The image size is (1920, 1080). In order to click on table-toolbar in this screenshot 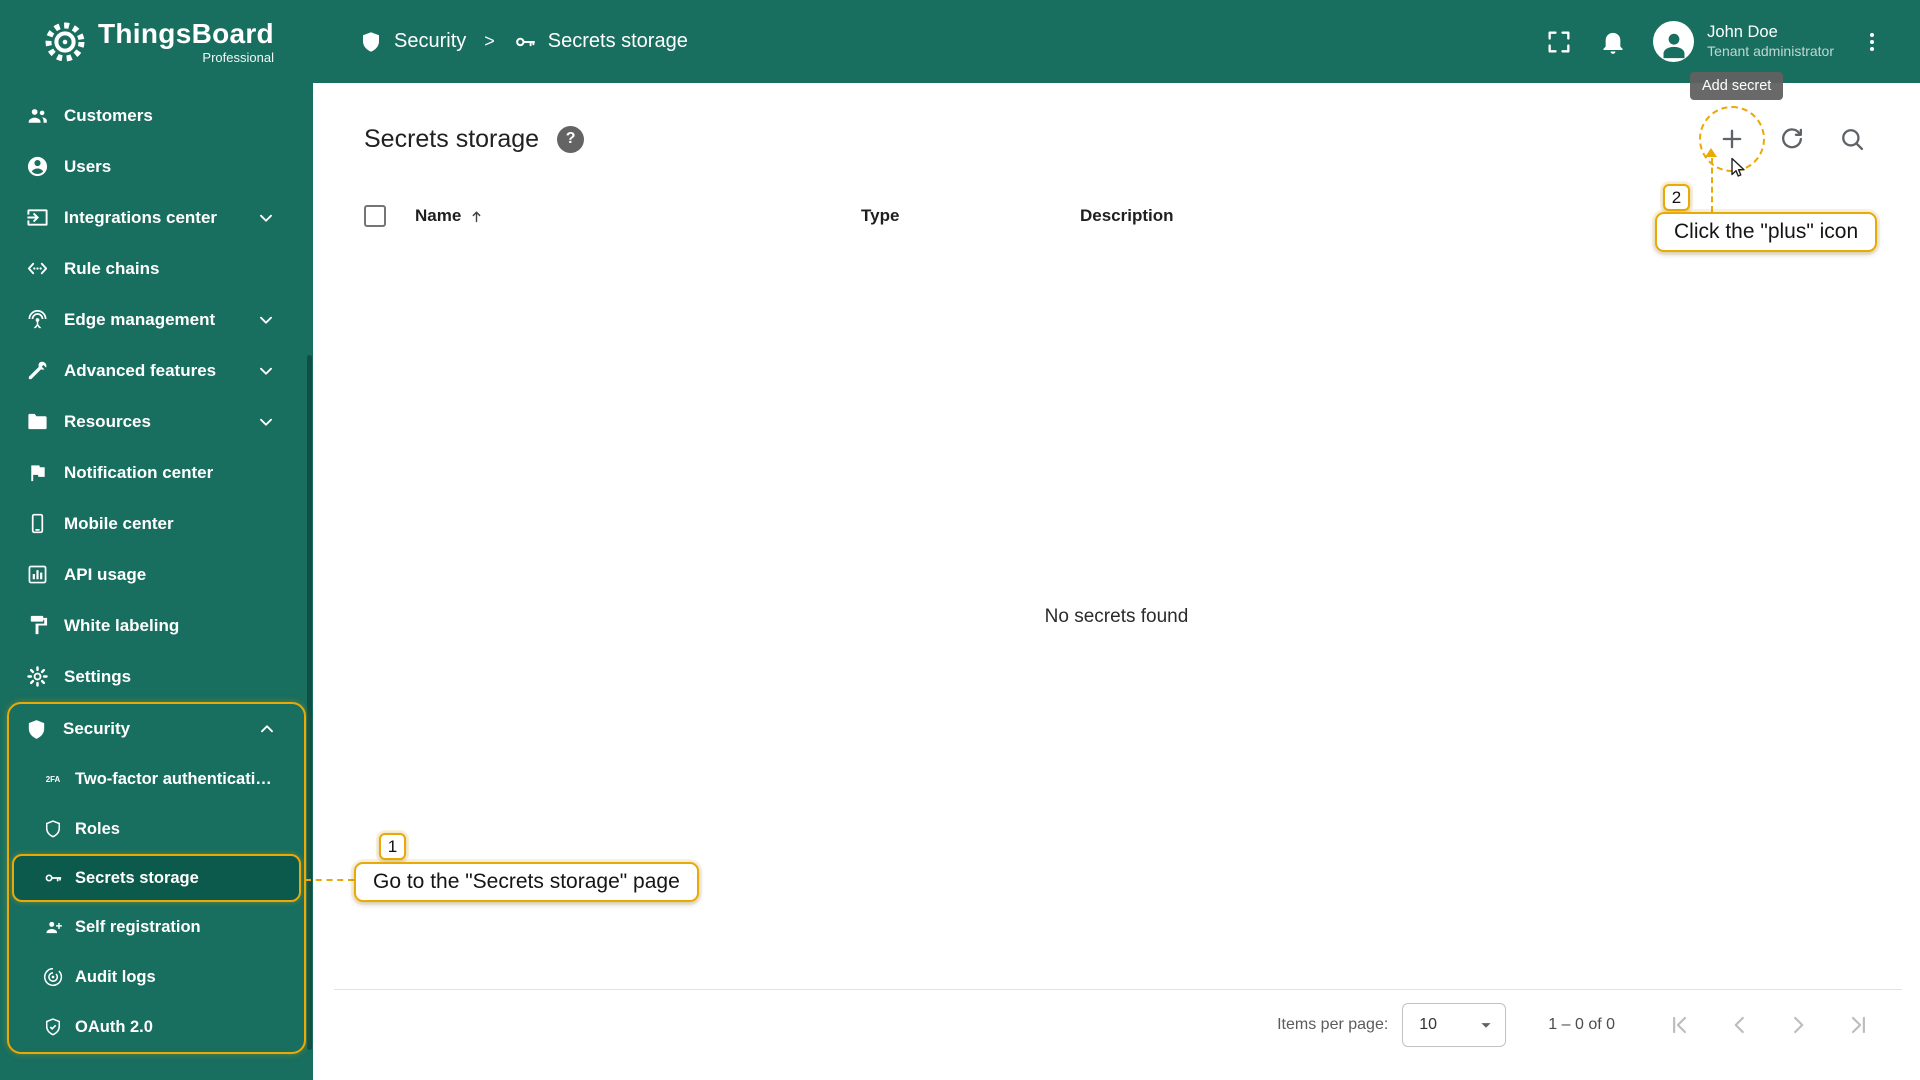, I will do `click(1792, 139)`.